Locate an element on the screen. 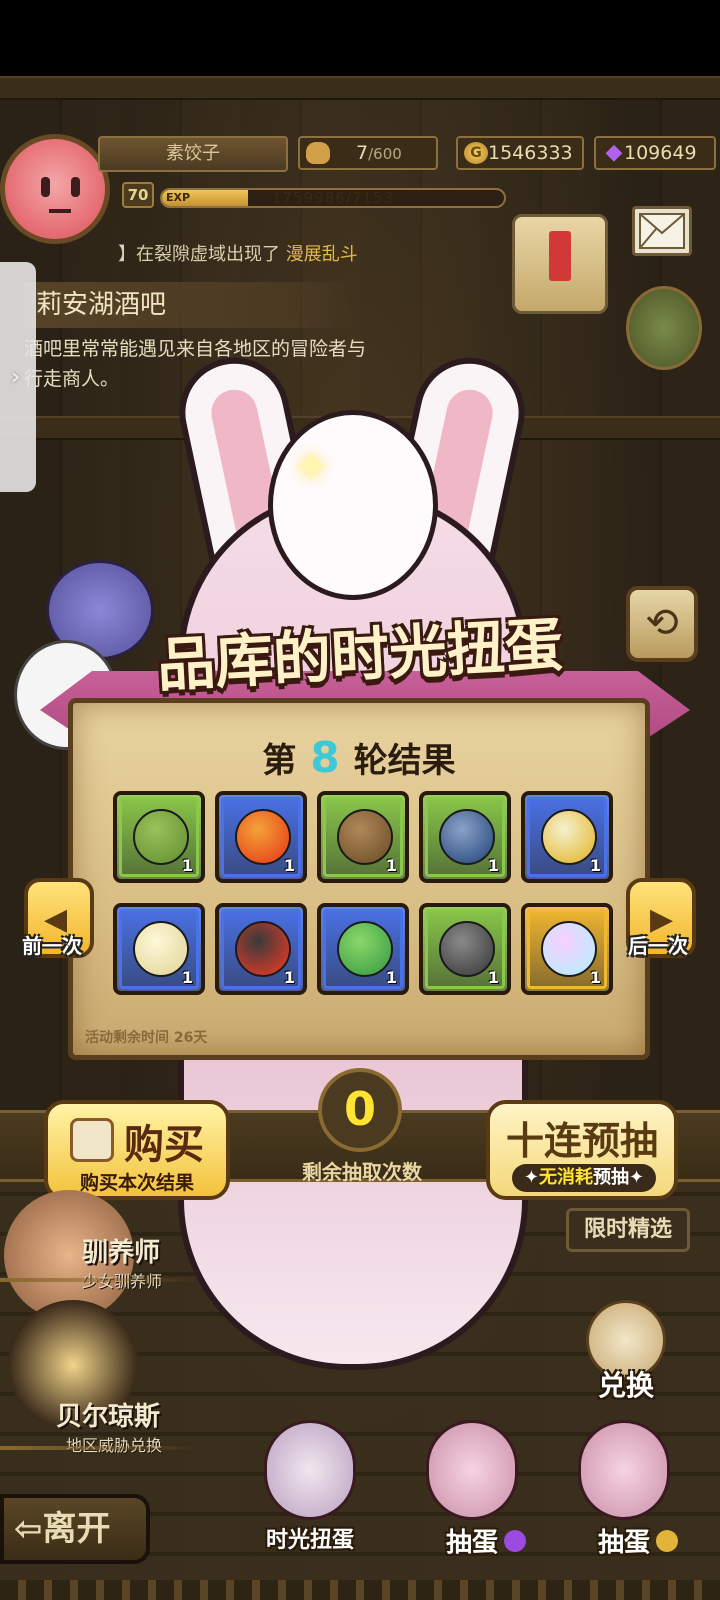 The image size is (720, 1600). backpack-button is located at coordinates (664, 328).